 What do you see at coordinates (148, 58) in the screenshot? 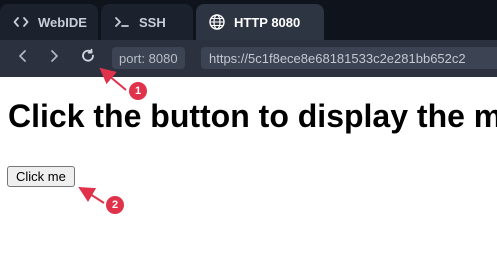
I see `port-indicator: port: 8080` at bounding box center [148, 58].